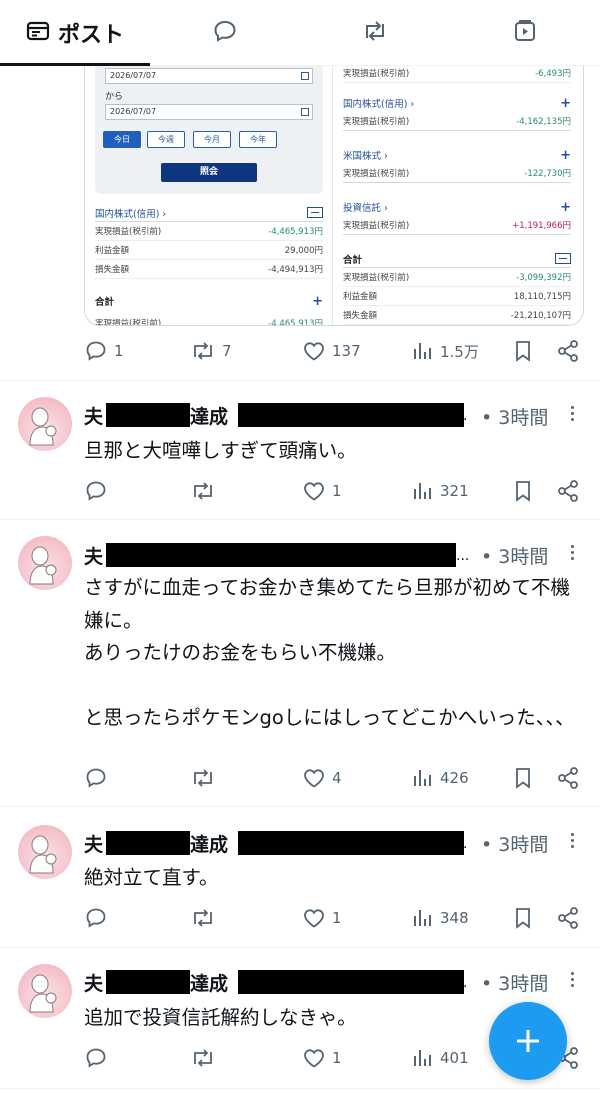 The height and width of the screenshot is (1102, 600). Describe the element at coordinates (454, 491) in the screenshot. I see `views-count: 321` at that location.